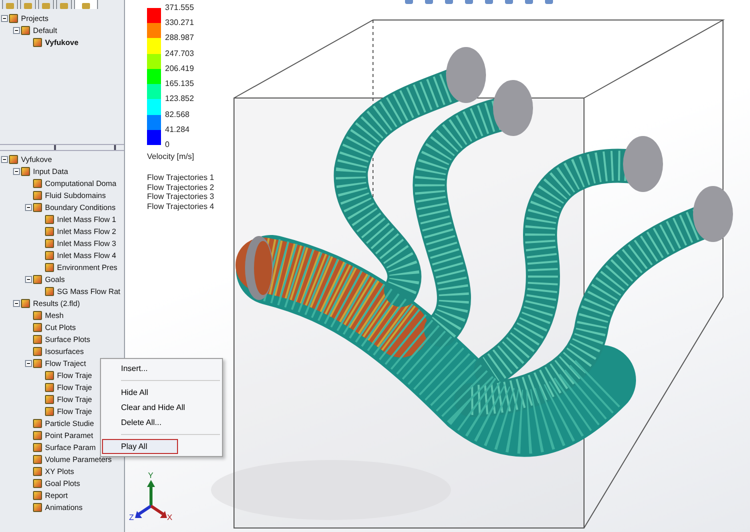 The width and height of the screenshot is (750, 532). I want to click on scale-value: 41.284, so click(177, 130).